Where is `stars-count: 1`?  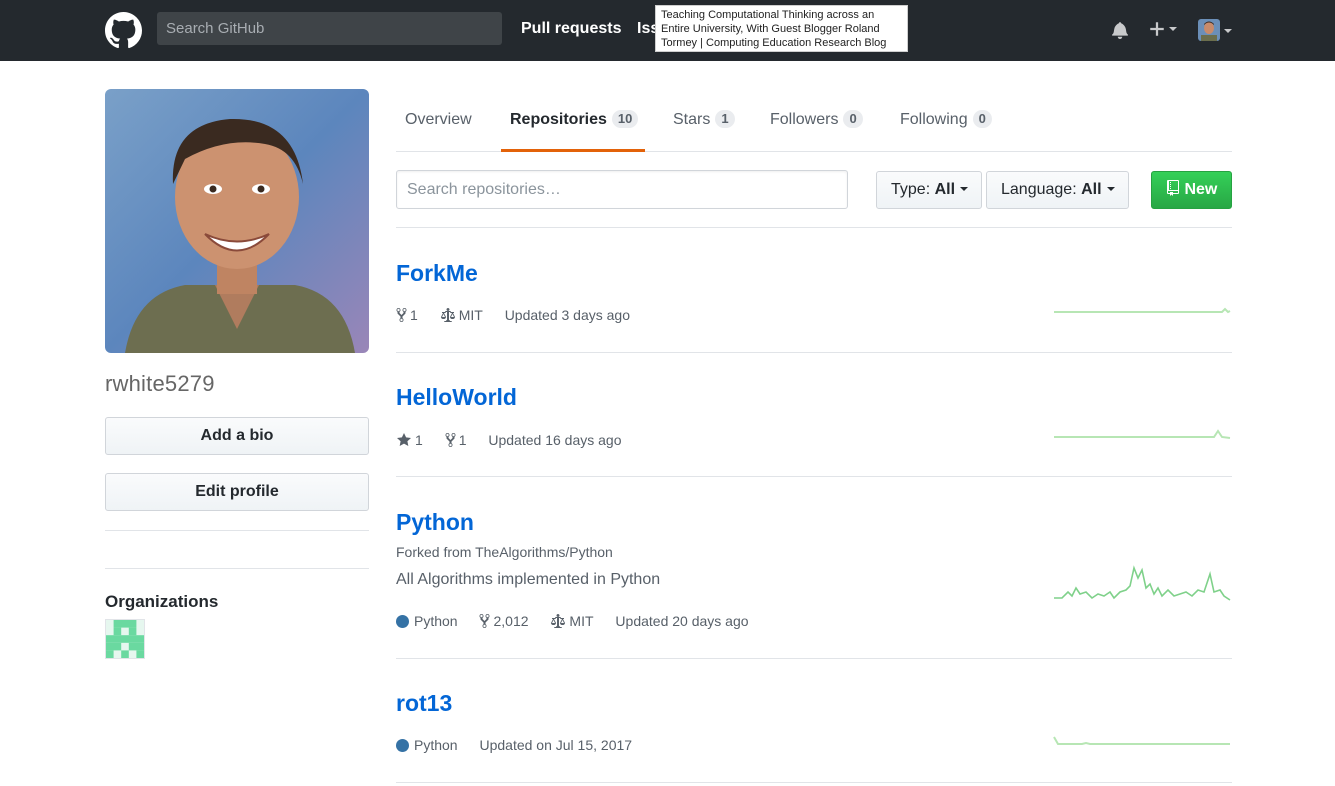
stars-count: 1 is located at coordinates (725, 119).